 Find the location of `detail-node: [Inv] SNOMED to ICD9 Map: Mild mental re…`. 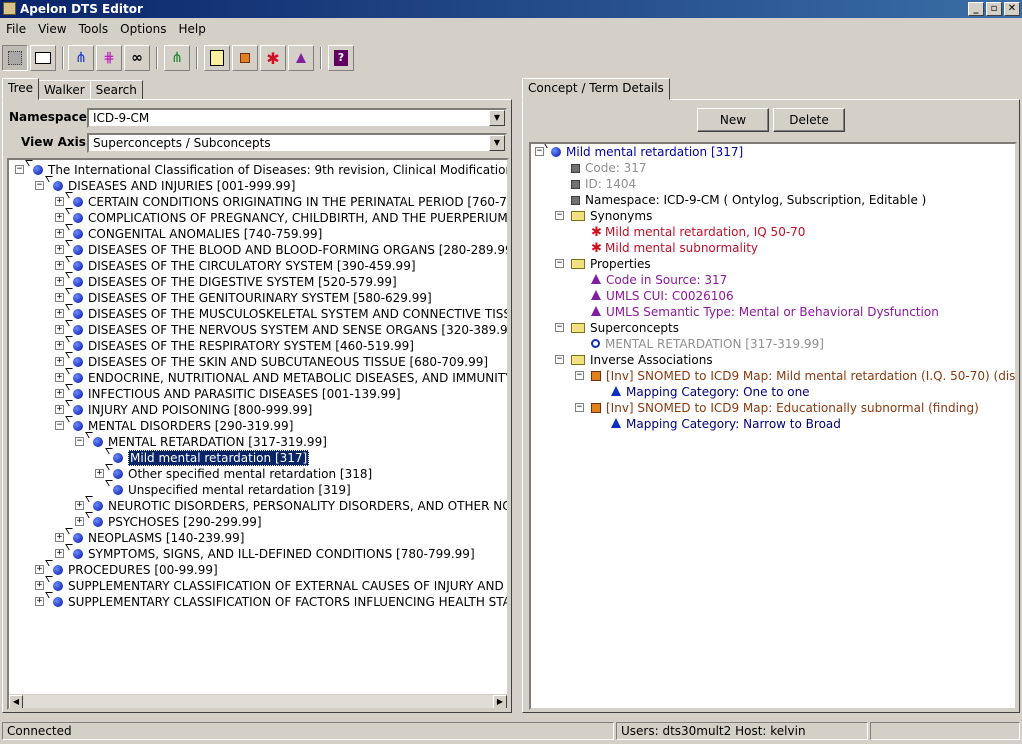

detail-node: [Inv] SNOMED to ICD9 Map: Mild mental re… is located at coordinates (803, 376).